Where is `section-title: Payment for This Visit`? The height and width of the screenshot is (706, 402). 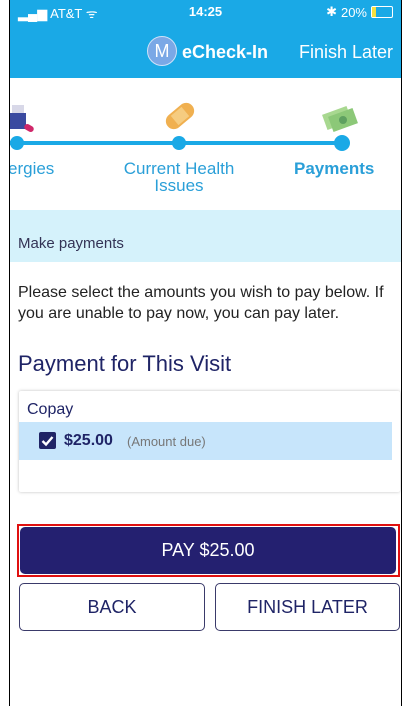 section-title: Payment for This Visit is located at coordinates (125, 363).